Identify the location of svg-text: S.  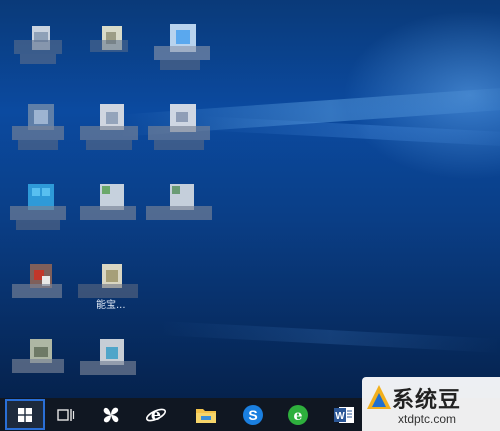
(252, 415).